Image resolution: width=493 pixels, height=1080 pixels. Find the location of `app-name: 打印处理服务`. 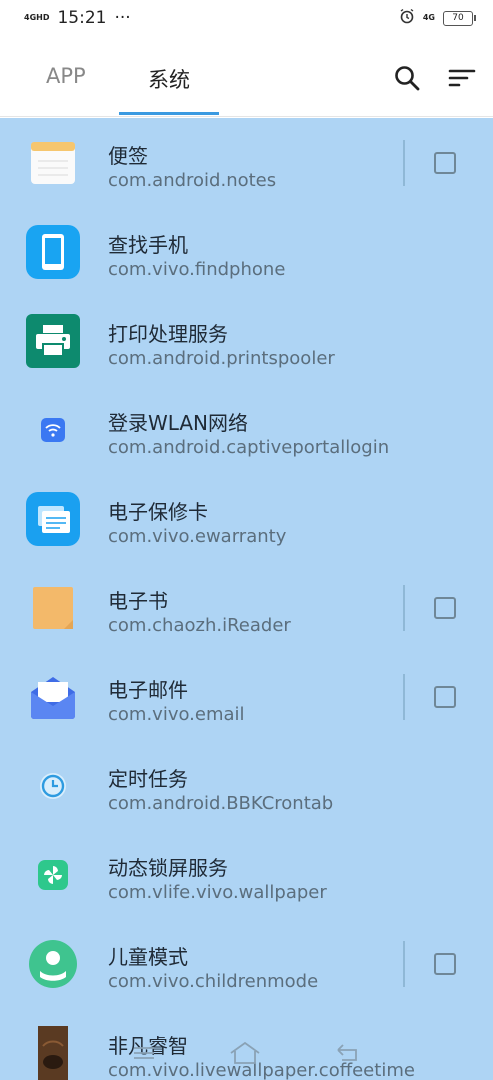

app-name: 打印处理服务 is located at coordinates (168, 334).